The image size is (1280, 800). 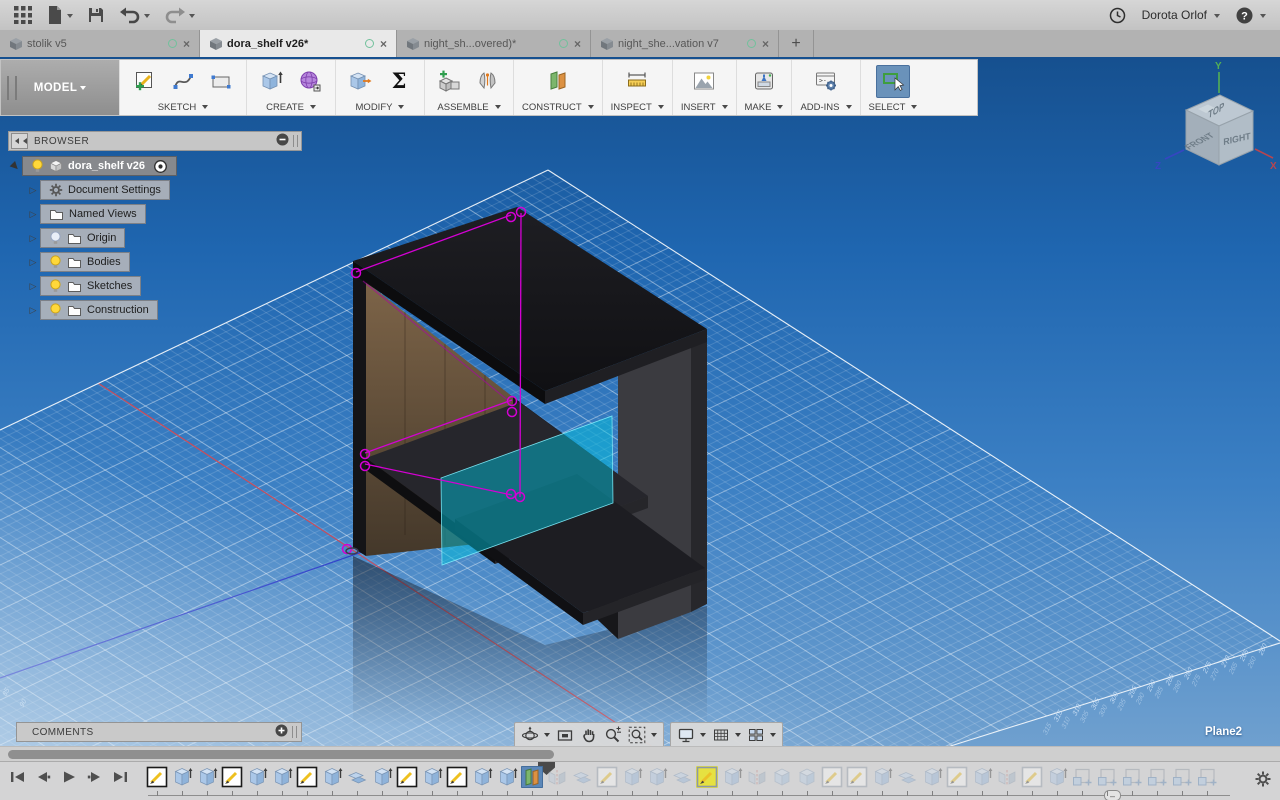 I want to click on workspace-menu: MODEL, so click(x=60, y=87).